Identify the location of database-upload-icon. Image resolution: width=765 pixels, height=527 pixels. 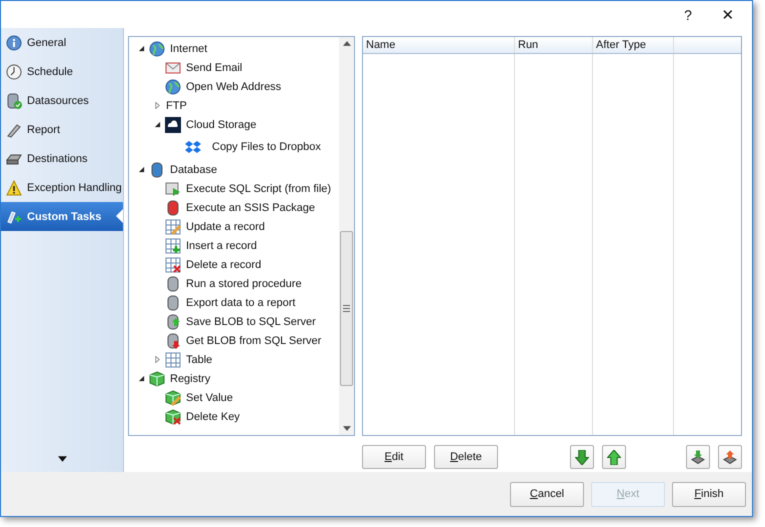
(173, 322).